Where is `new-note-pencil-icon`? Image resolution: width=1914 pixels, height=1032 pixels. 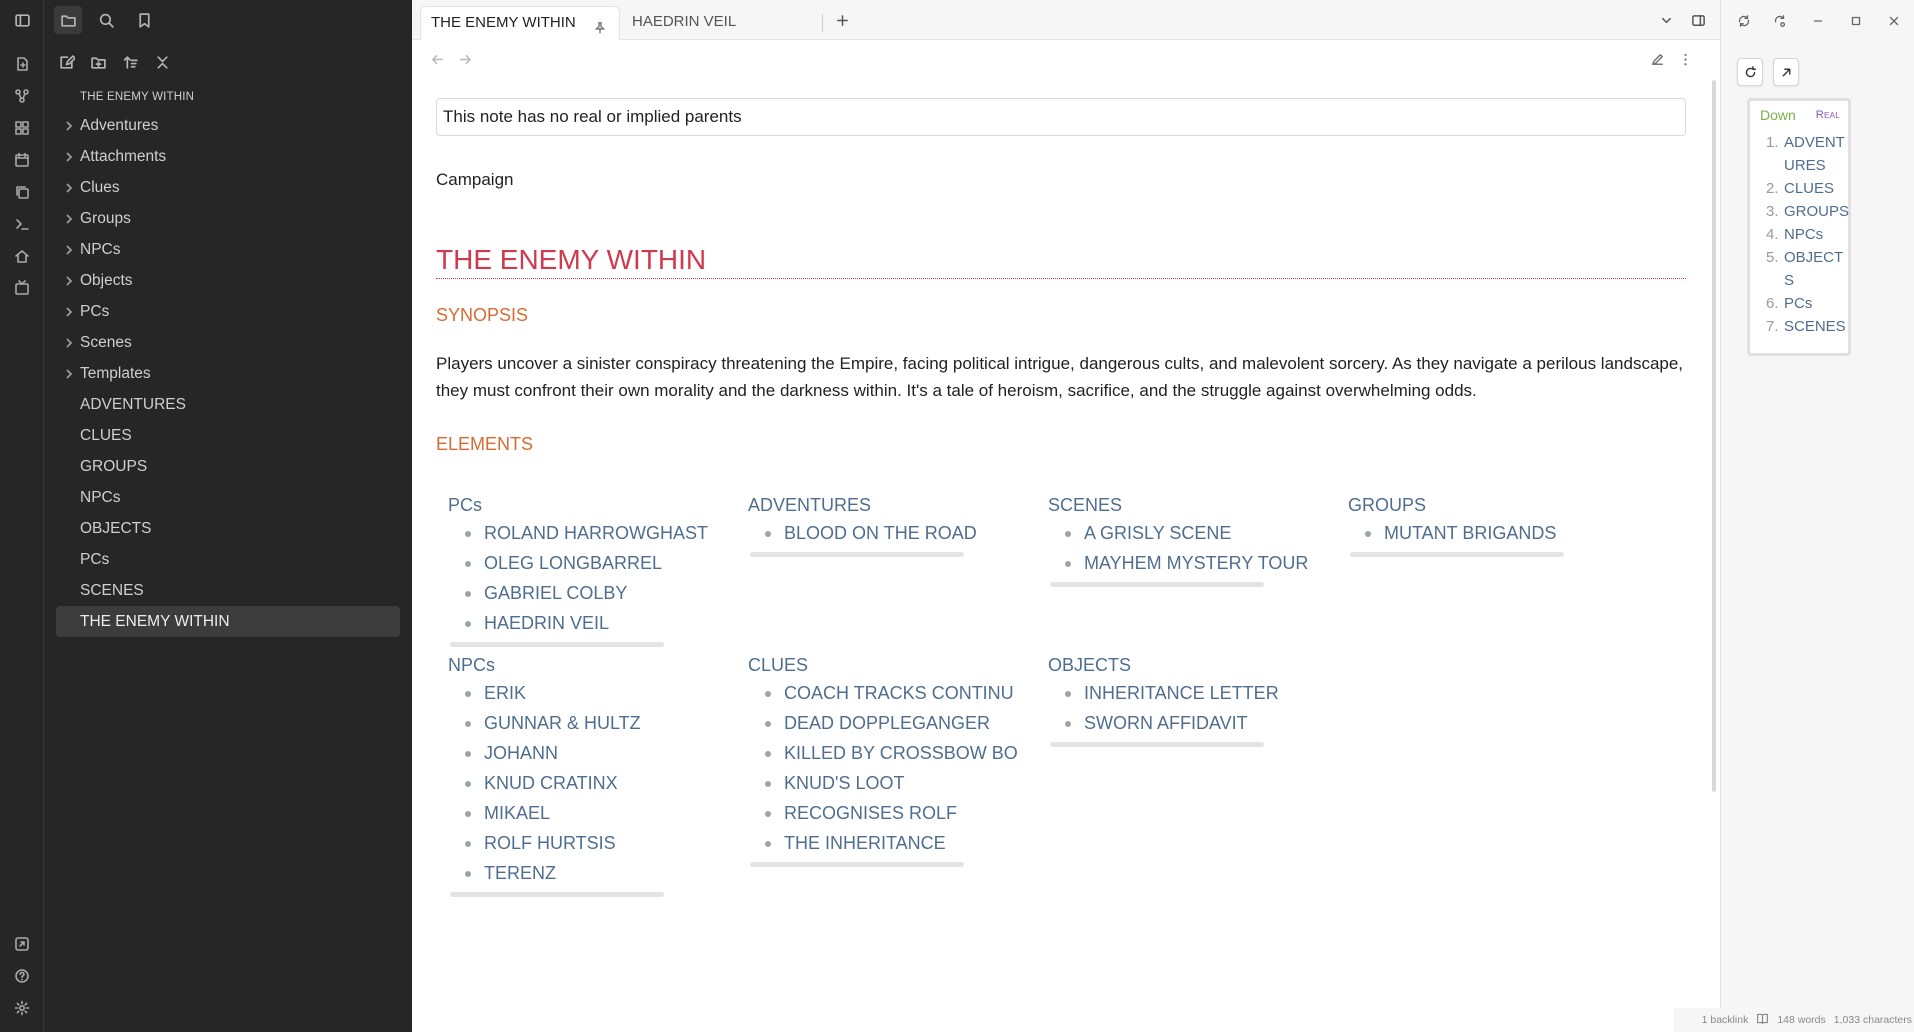 new-note-pencil-icon is located at coordinates (66, 62).